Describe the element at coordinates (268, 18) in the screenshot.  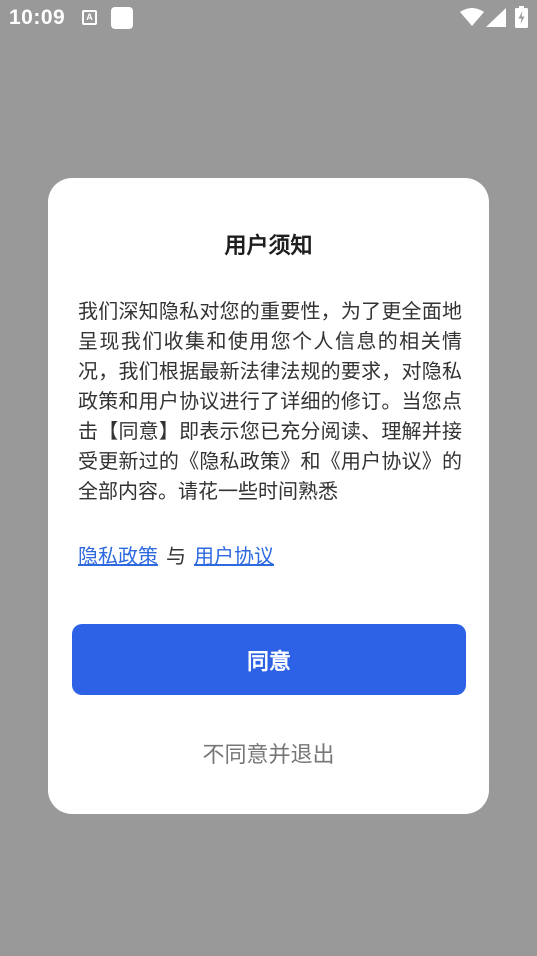
I see `status-bar: 10:09 A` at that location.